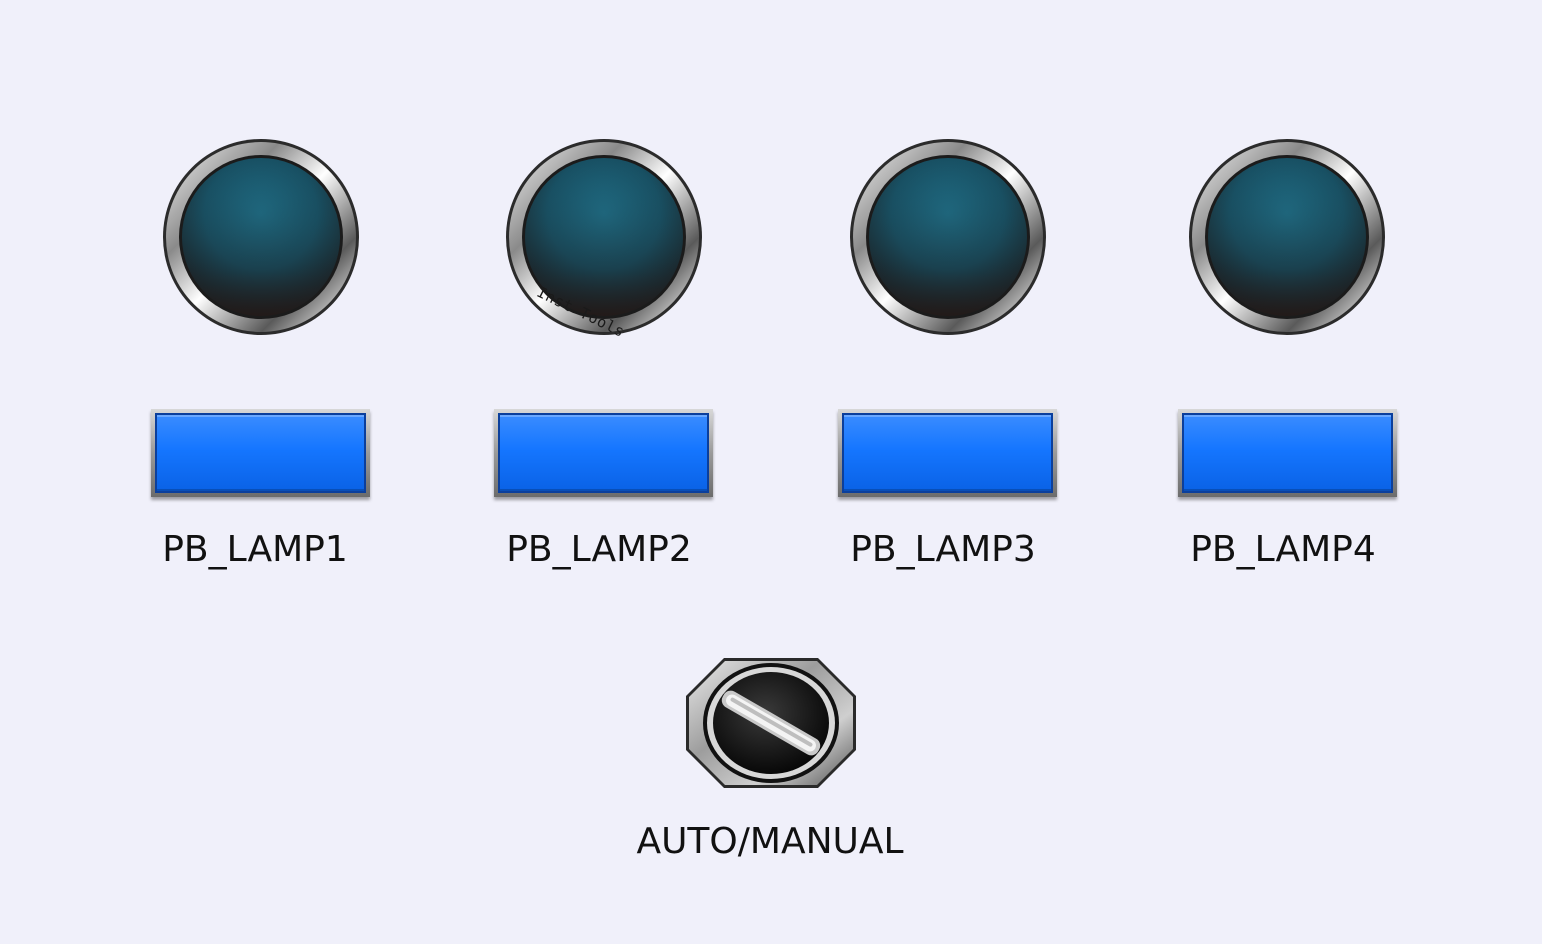 Image resolution: width=1542 pixels, height=944 pixels. What do you see at coordinates (1283, 549) in the screenshot?
I see `pb-lamp4-label: PB_LAMP4` at bounding box center [1283, 549].